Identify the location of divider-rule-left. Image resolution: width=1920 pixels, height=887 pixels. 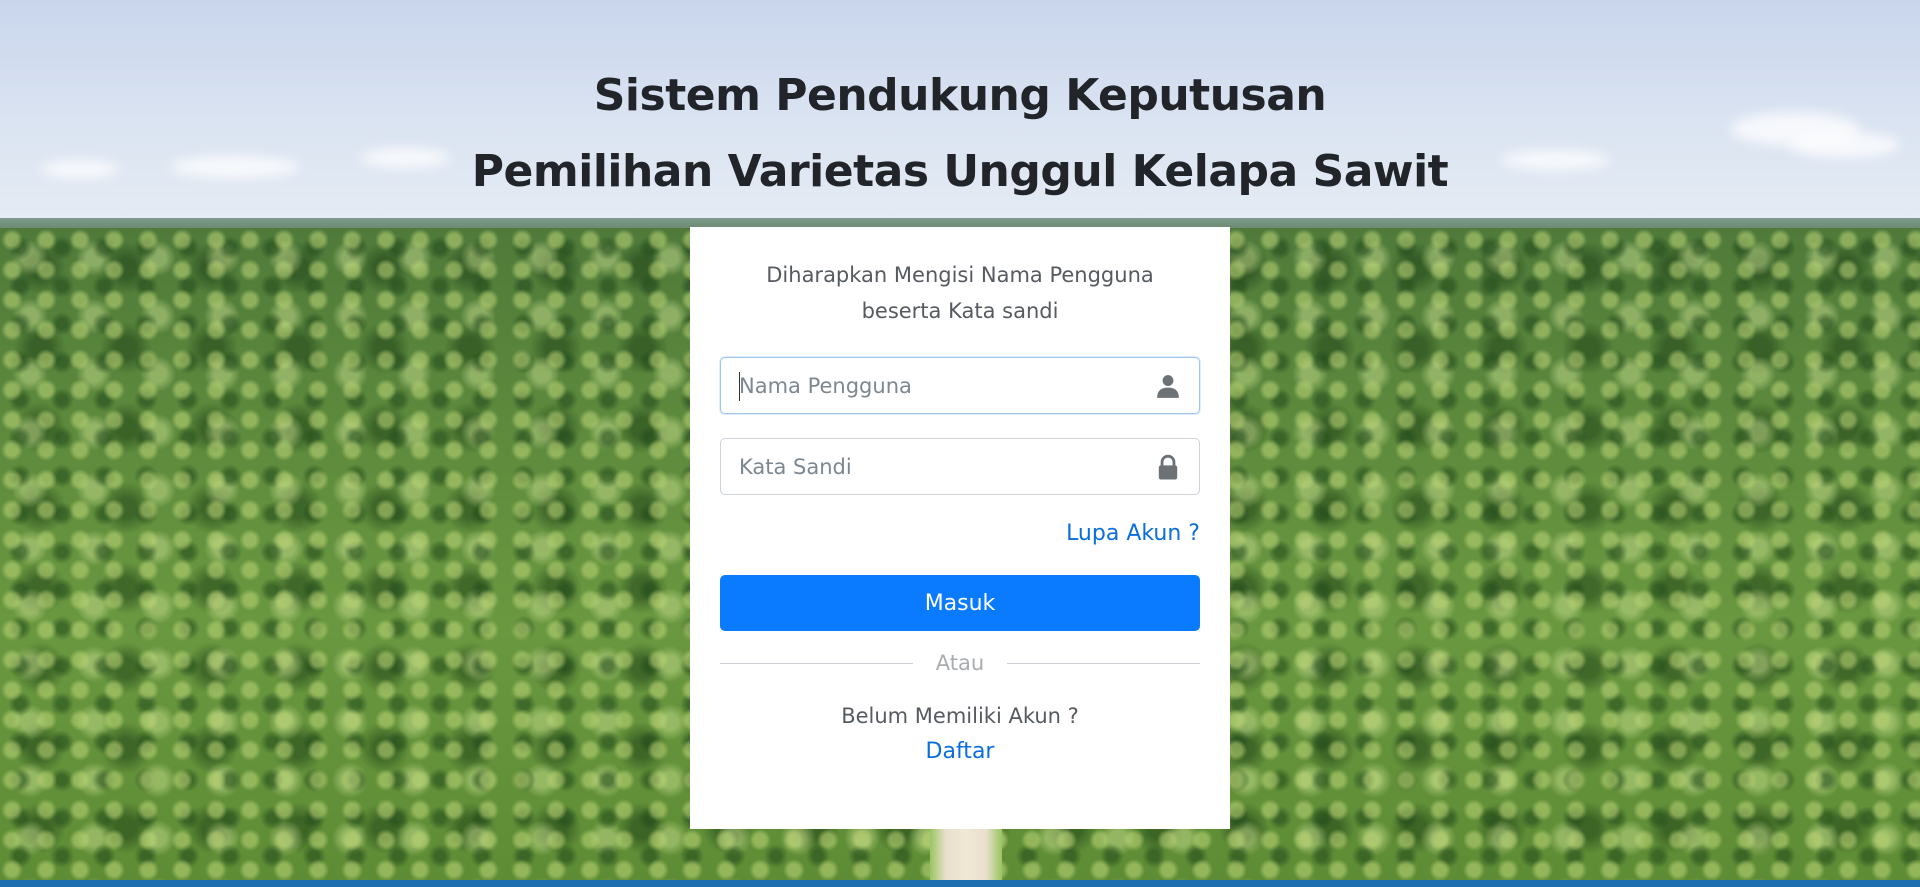
(816, 663).